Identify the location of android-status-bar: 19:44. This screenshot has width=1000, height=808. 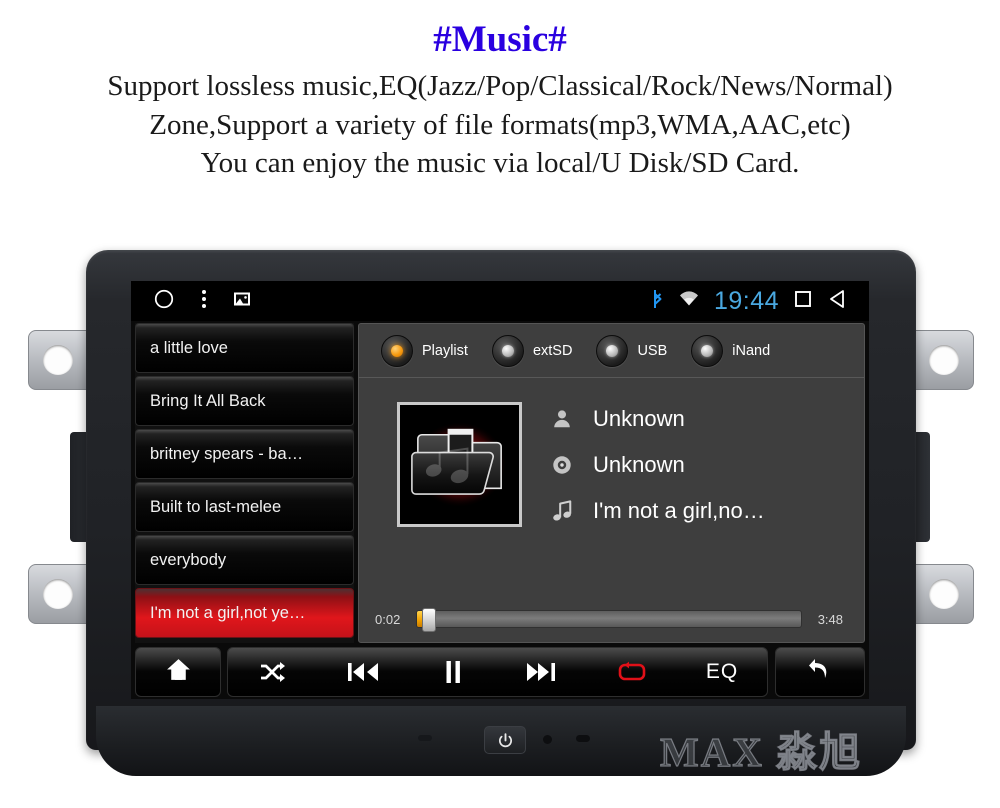
(500, 301).